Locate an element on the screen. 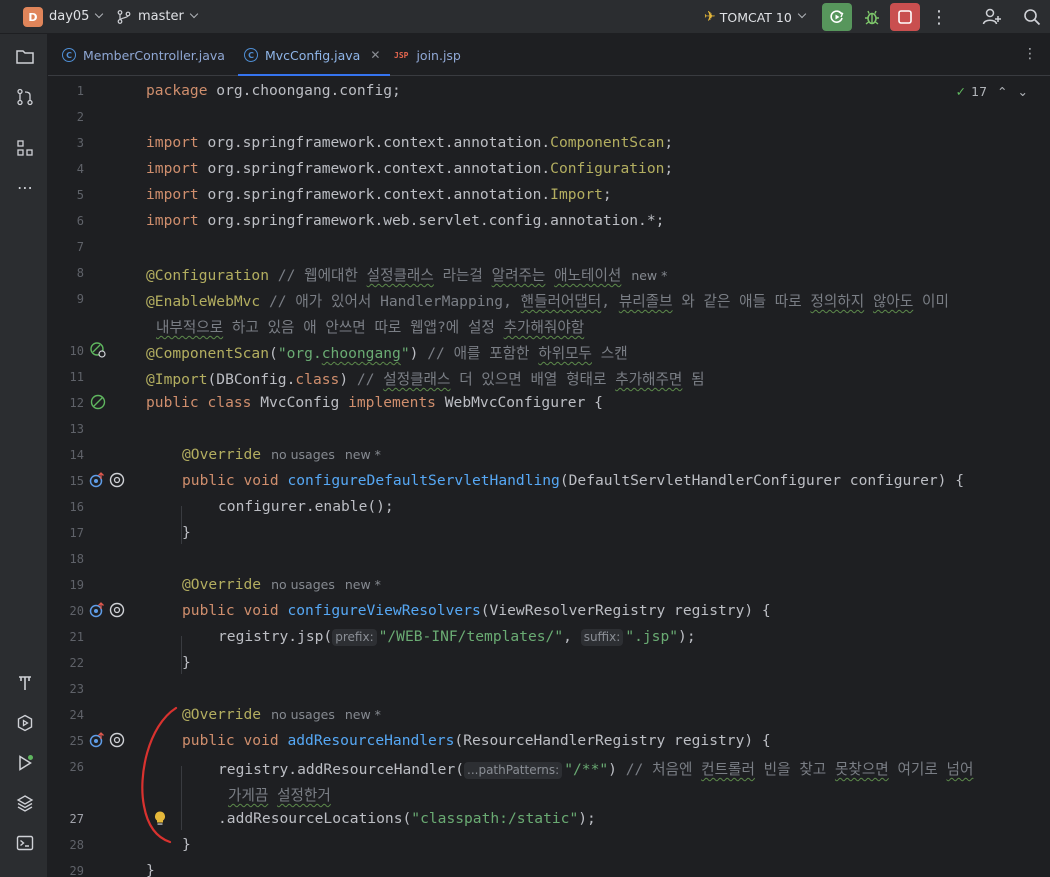  tab-join-jsp: JSP join.jsp is located at coordinates (427, 55).